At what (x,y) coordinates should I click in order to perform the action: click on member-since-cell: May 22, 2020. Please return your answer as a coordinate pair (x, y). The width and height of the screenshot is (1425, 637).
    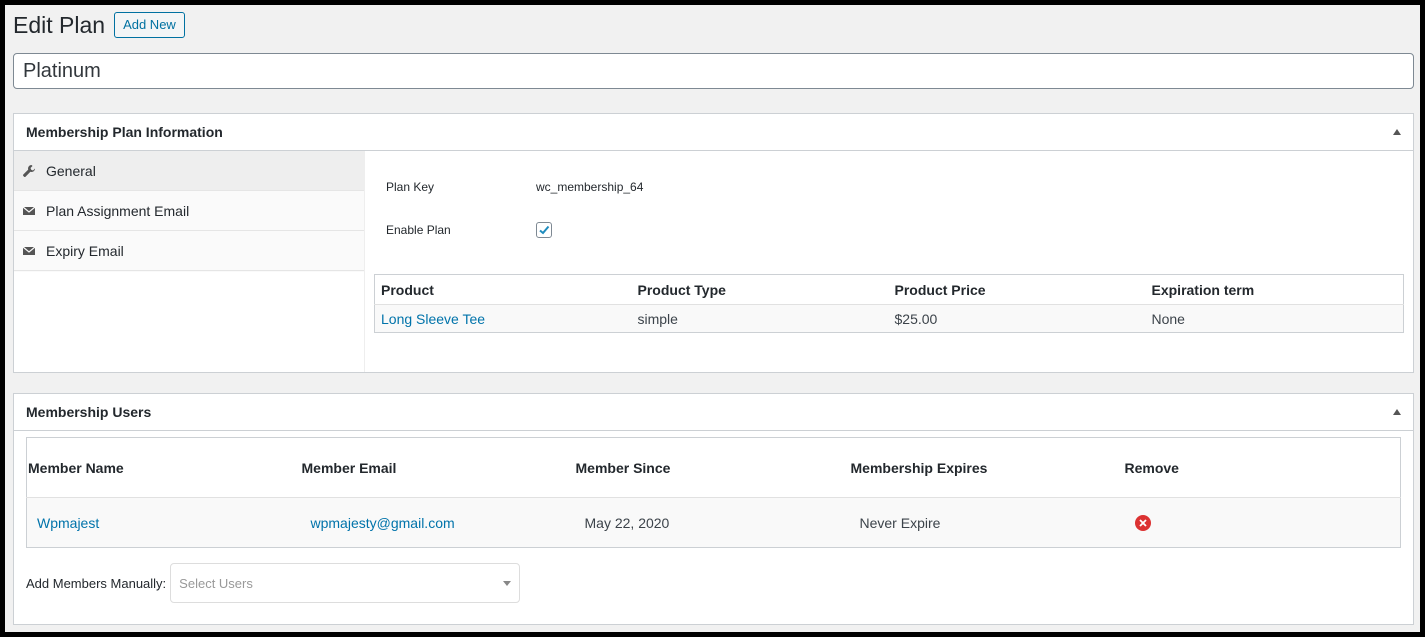
    Looking at the image, I should click on (712, 522).